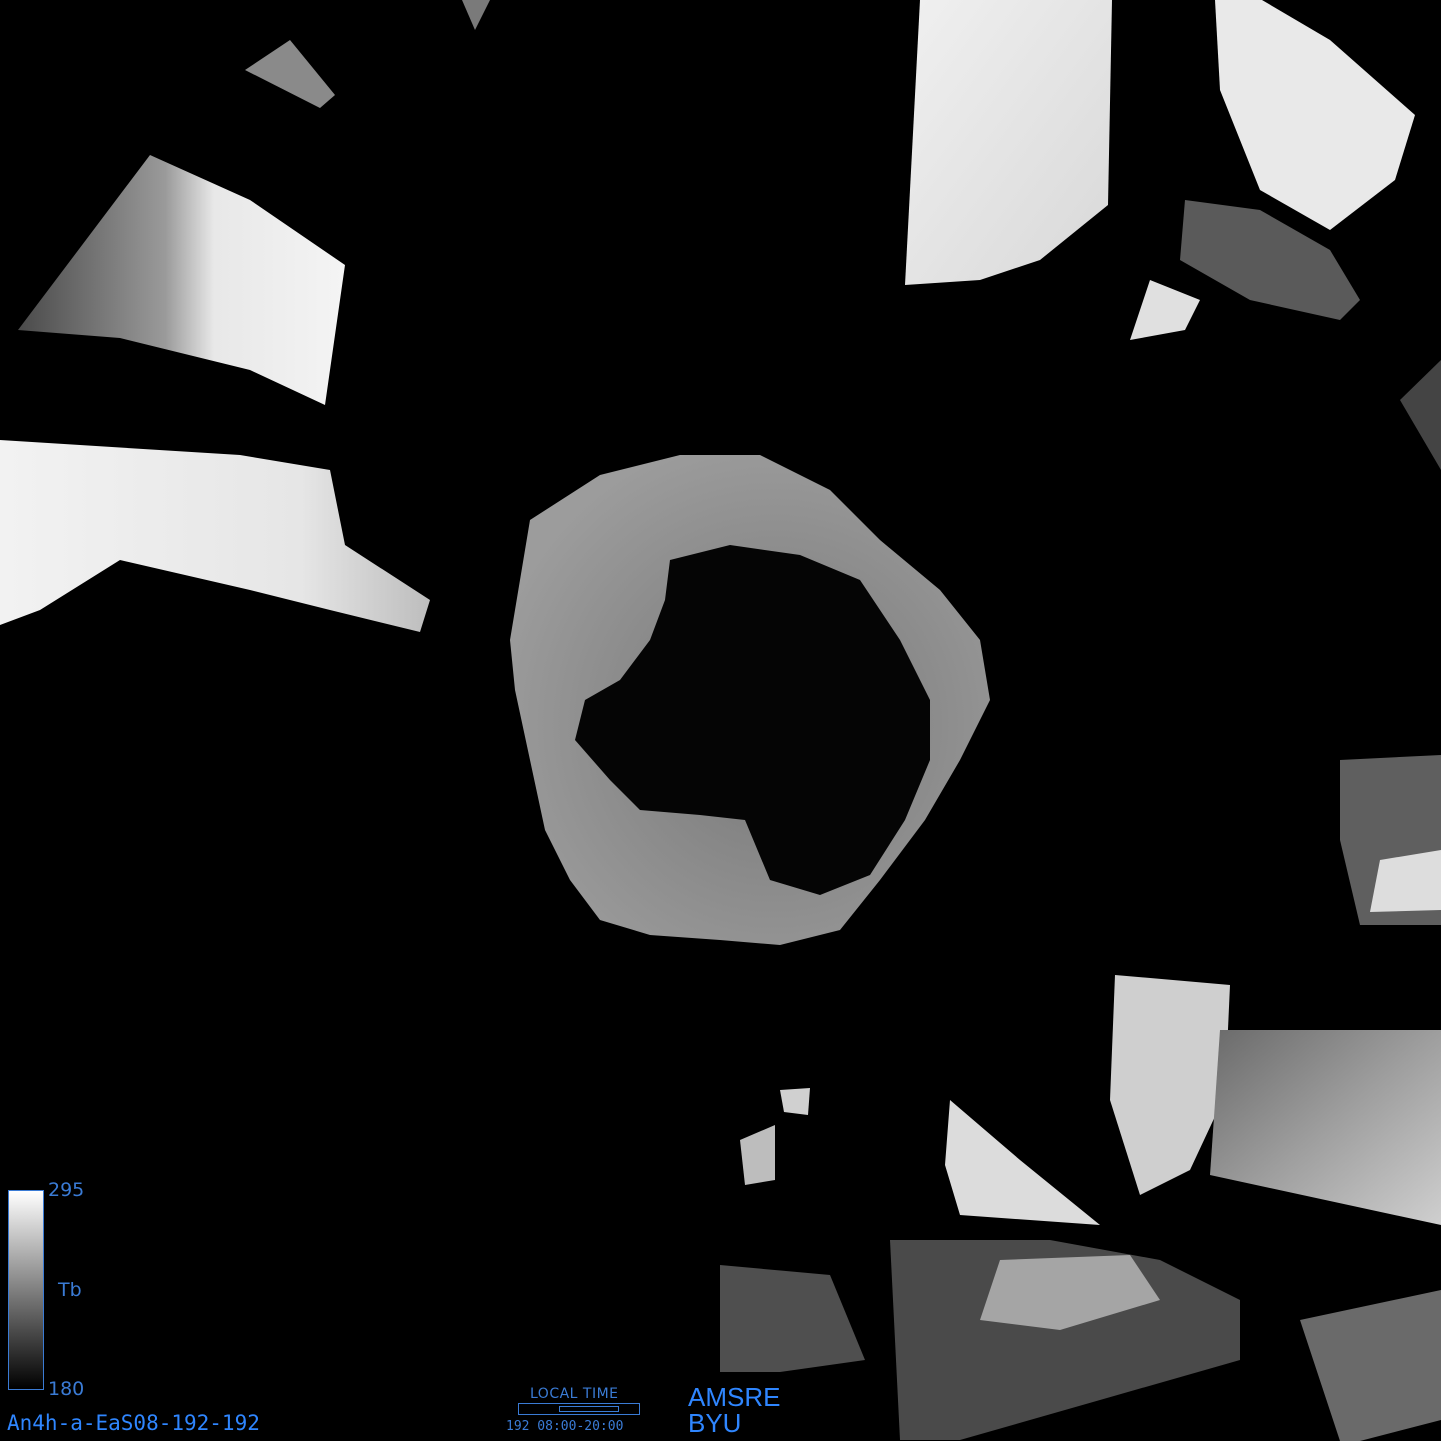 The height and width of the screenshot is (1441, 1441). I want to click on local-time-title: LOCAL TIME, so click(574, 1394).